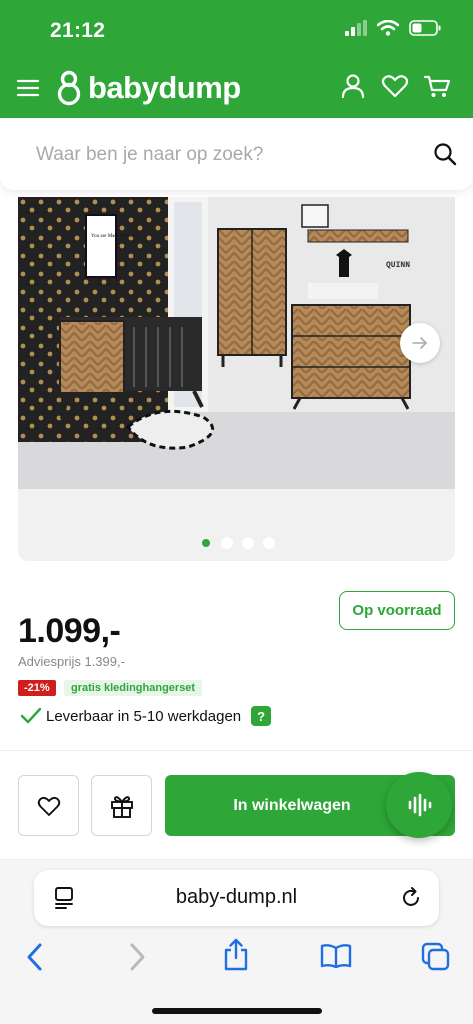 The image size is (473, 1024). What do you see at coordinates (236, 955) in the screenshot?
I see `share-icon` at bounding box center [236, 955].